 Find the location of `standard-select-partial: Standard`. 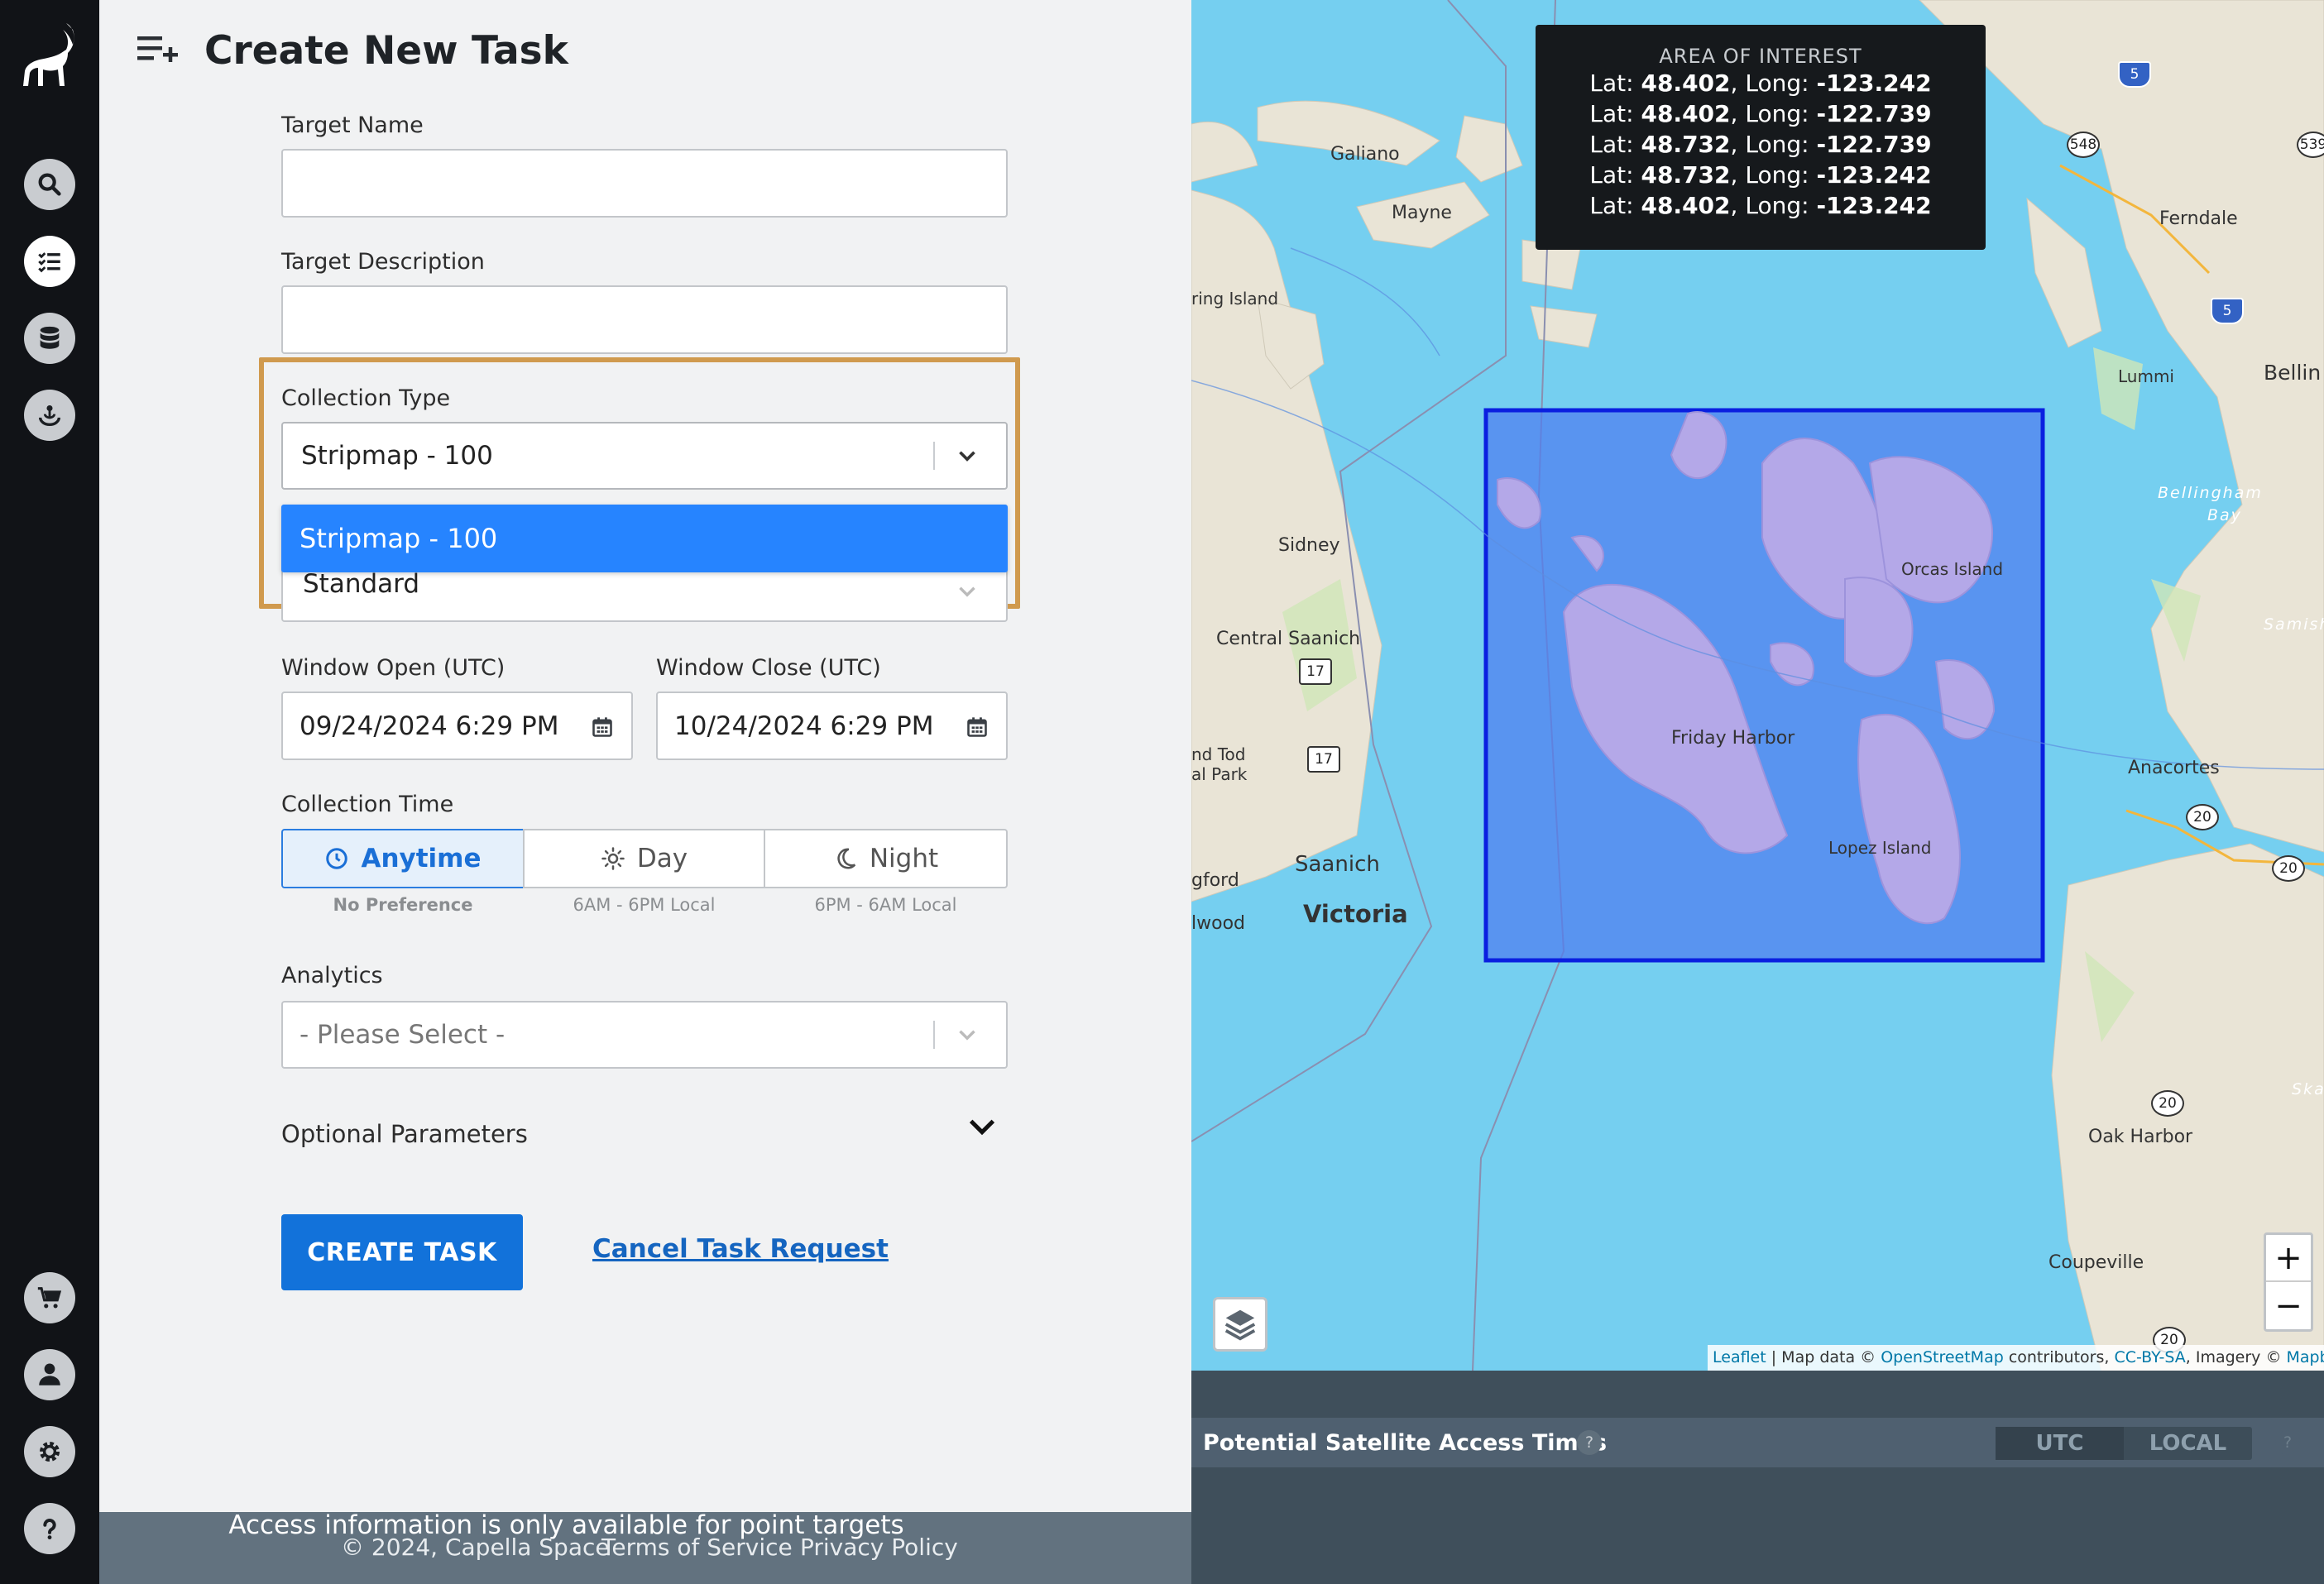

standard-select-partial: Standard is located at coordinates (644, 596).